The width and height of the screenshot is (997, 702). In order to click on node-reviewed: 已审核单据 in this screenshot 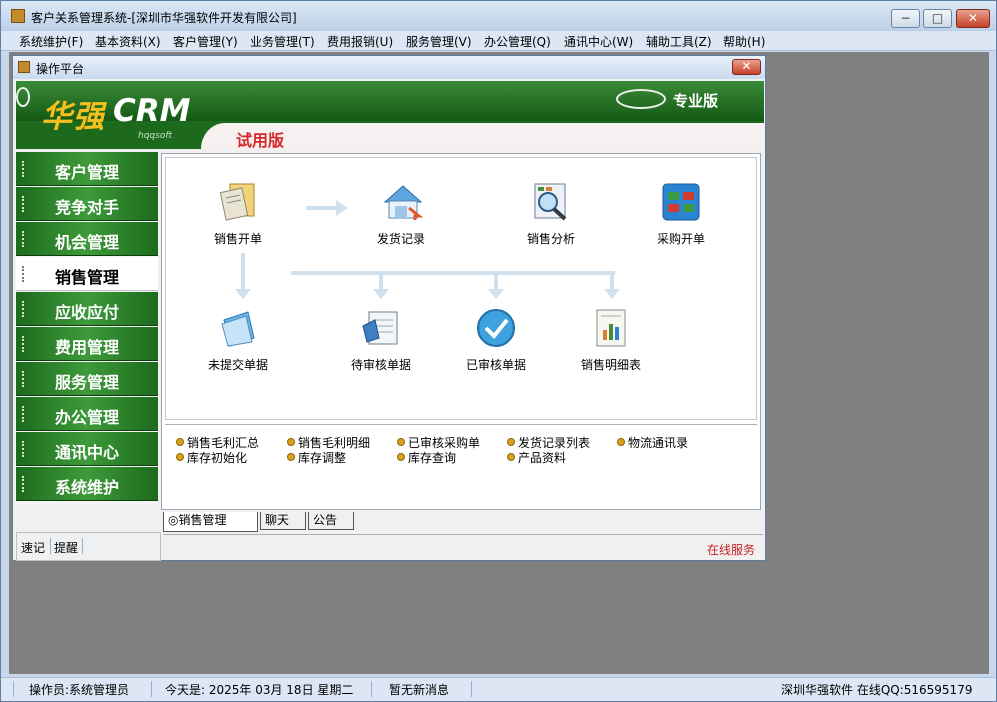, I will do `click(496, 340)`.